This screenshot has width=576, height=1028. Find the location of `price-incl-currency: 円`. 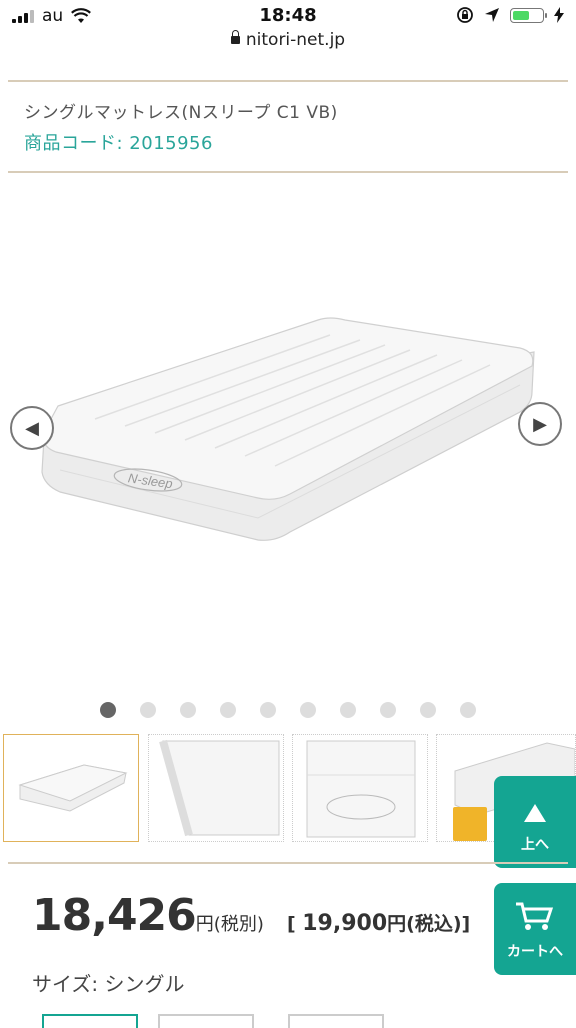

price-incl-currency: 円 is located at coordinates (397, 924).